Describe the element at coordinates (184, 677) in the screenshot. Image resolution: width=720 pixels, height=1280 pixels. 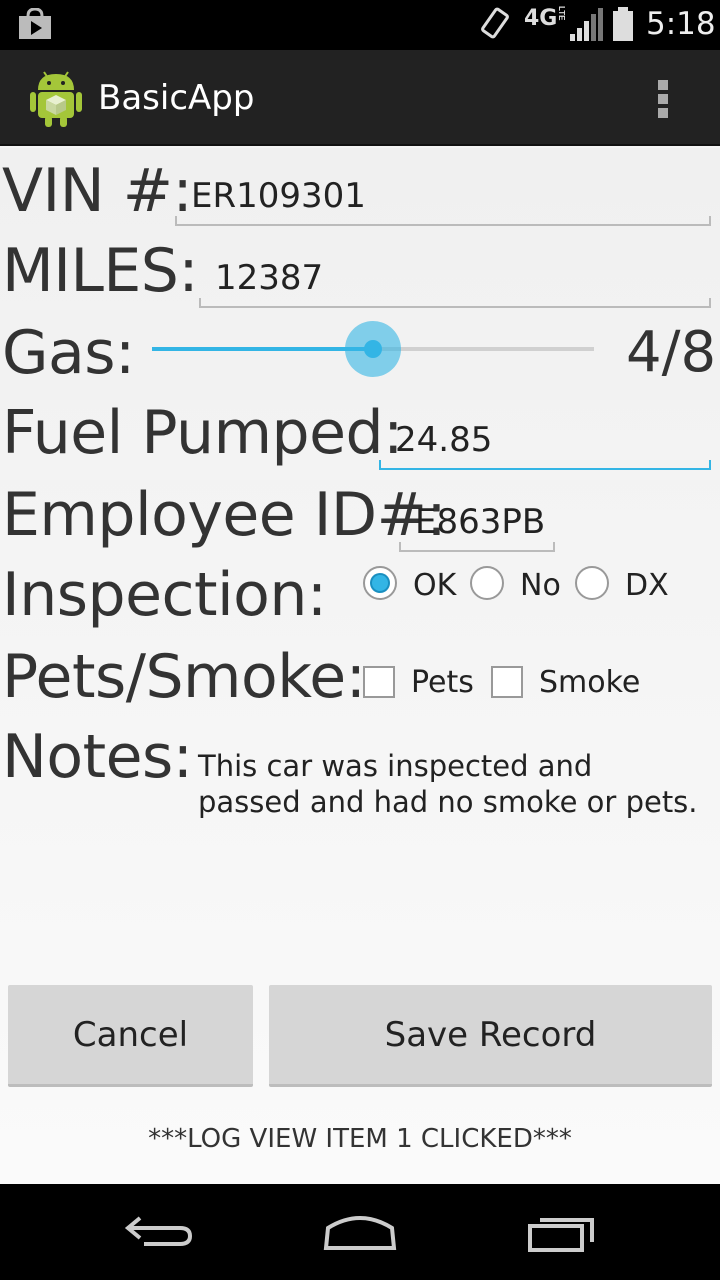
I see `pets-smoke-label: Pets/Smoke:` at that location.